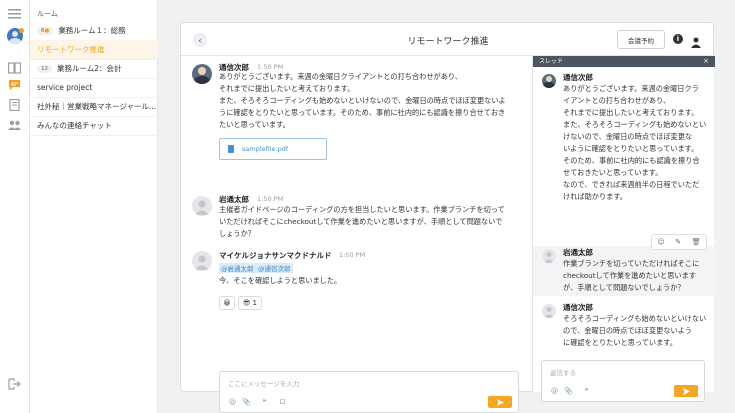  Describe the element at coordinates (15, 206) in the screenshot. I see `icon-rail` at that location.